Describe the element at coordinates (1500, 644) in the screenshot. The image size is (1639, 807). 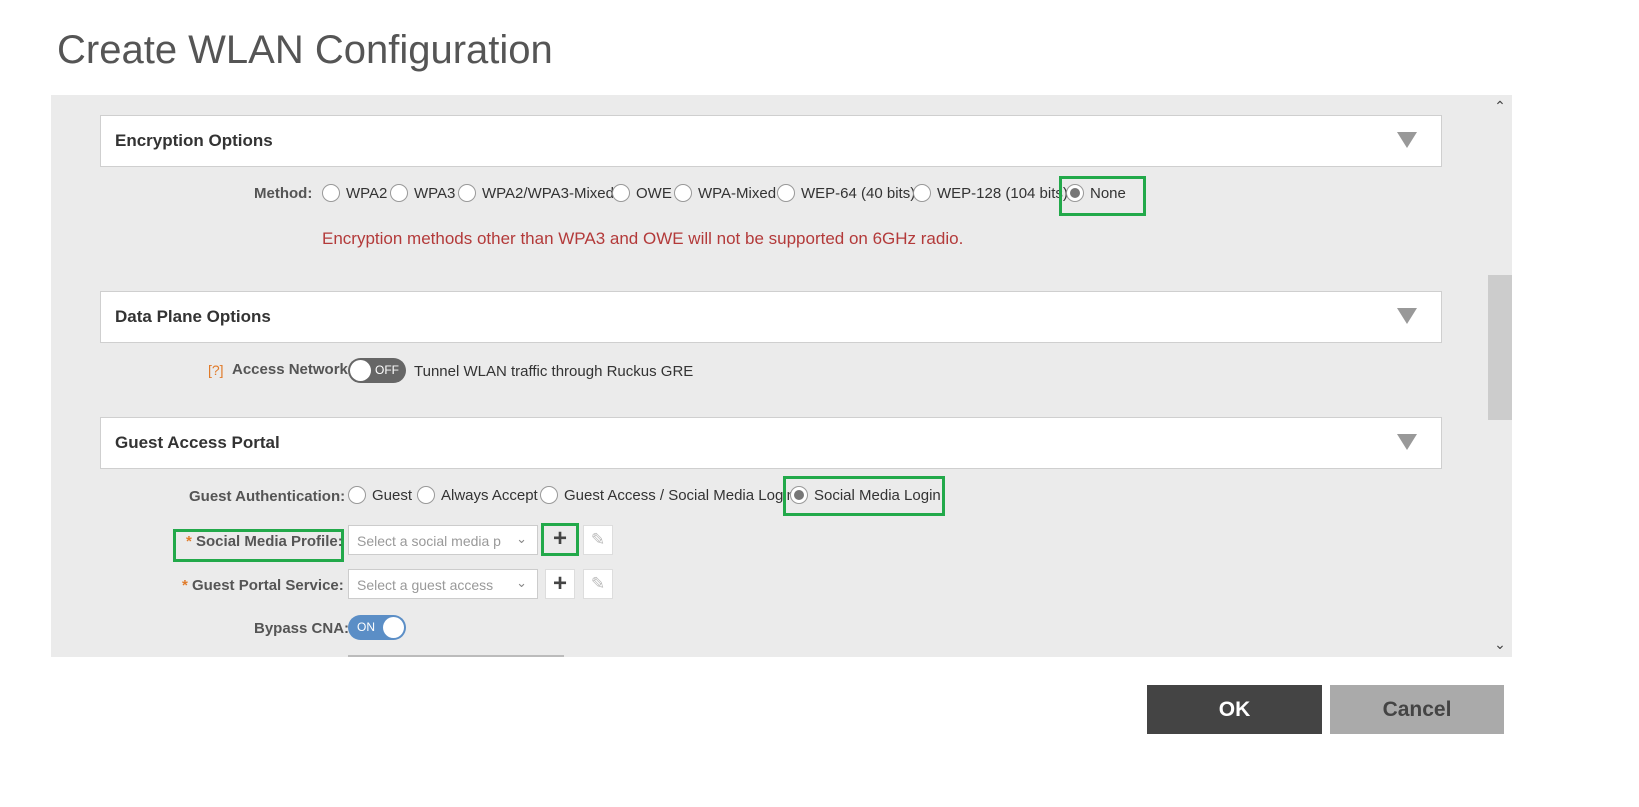
I see `scroll-down-icon: ⌄` at that location.